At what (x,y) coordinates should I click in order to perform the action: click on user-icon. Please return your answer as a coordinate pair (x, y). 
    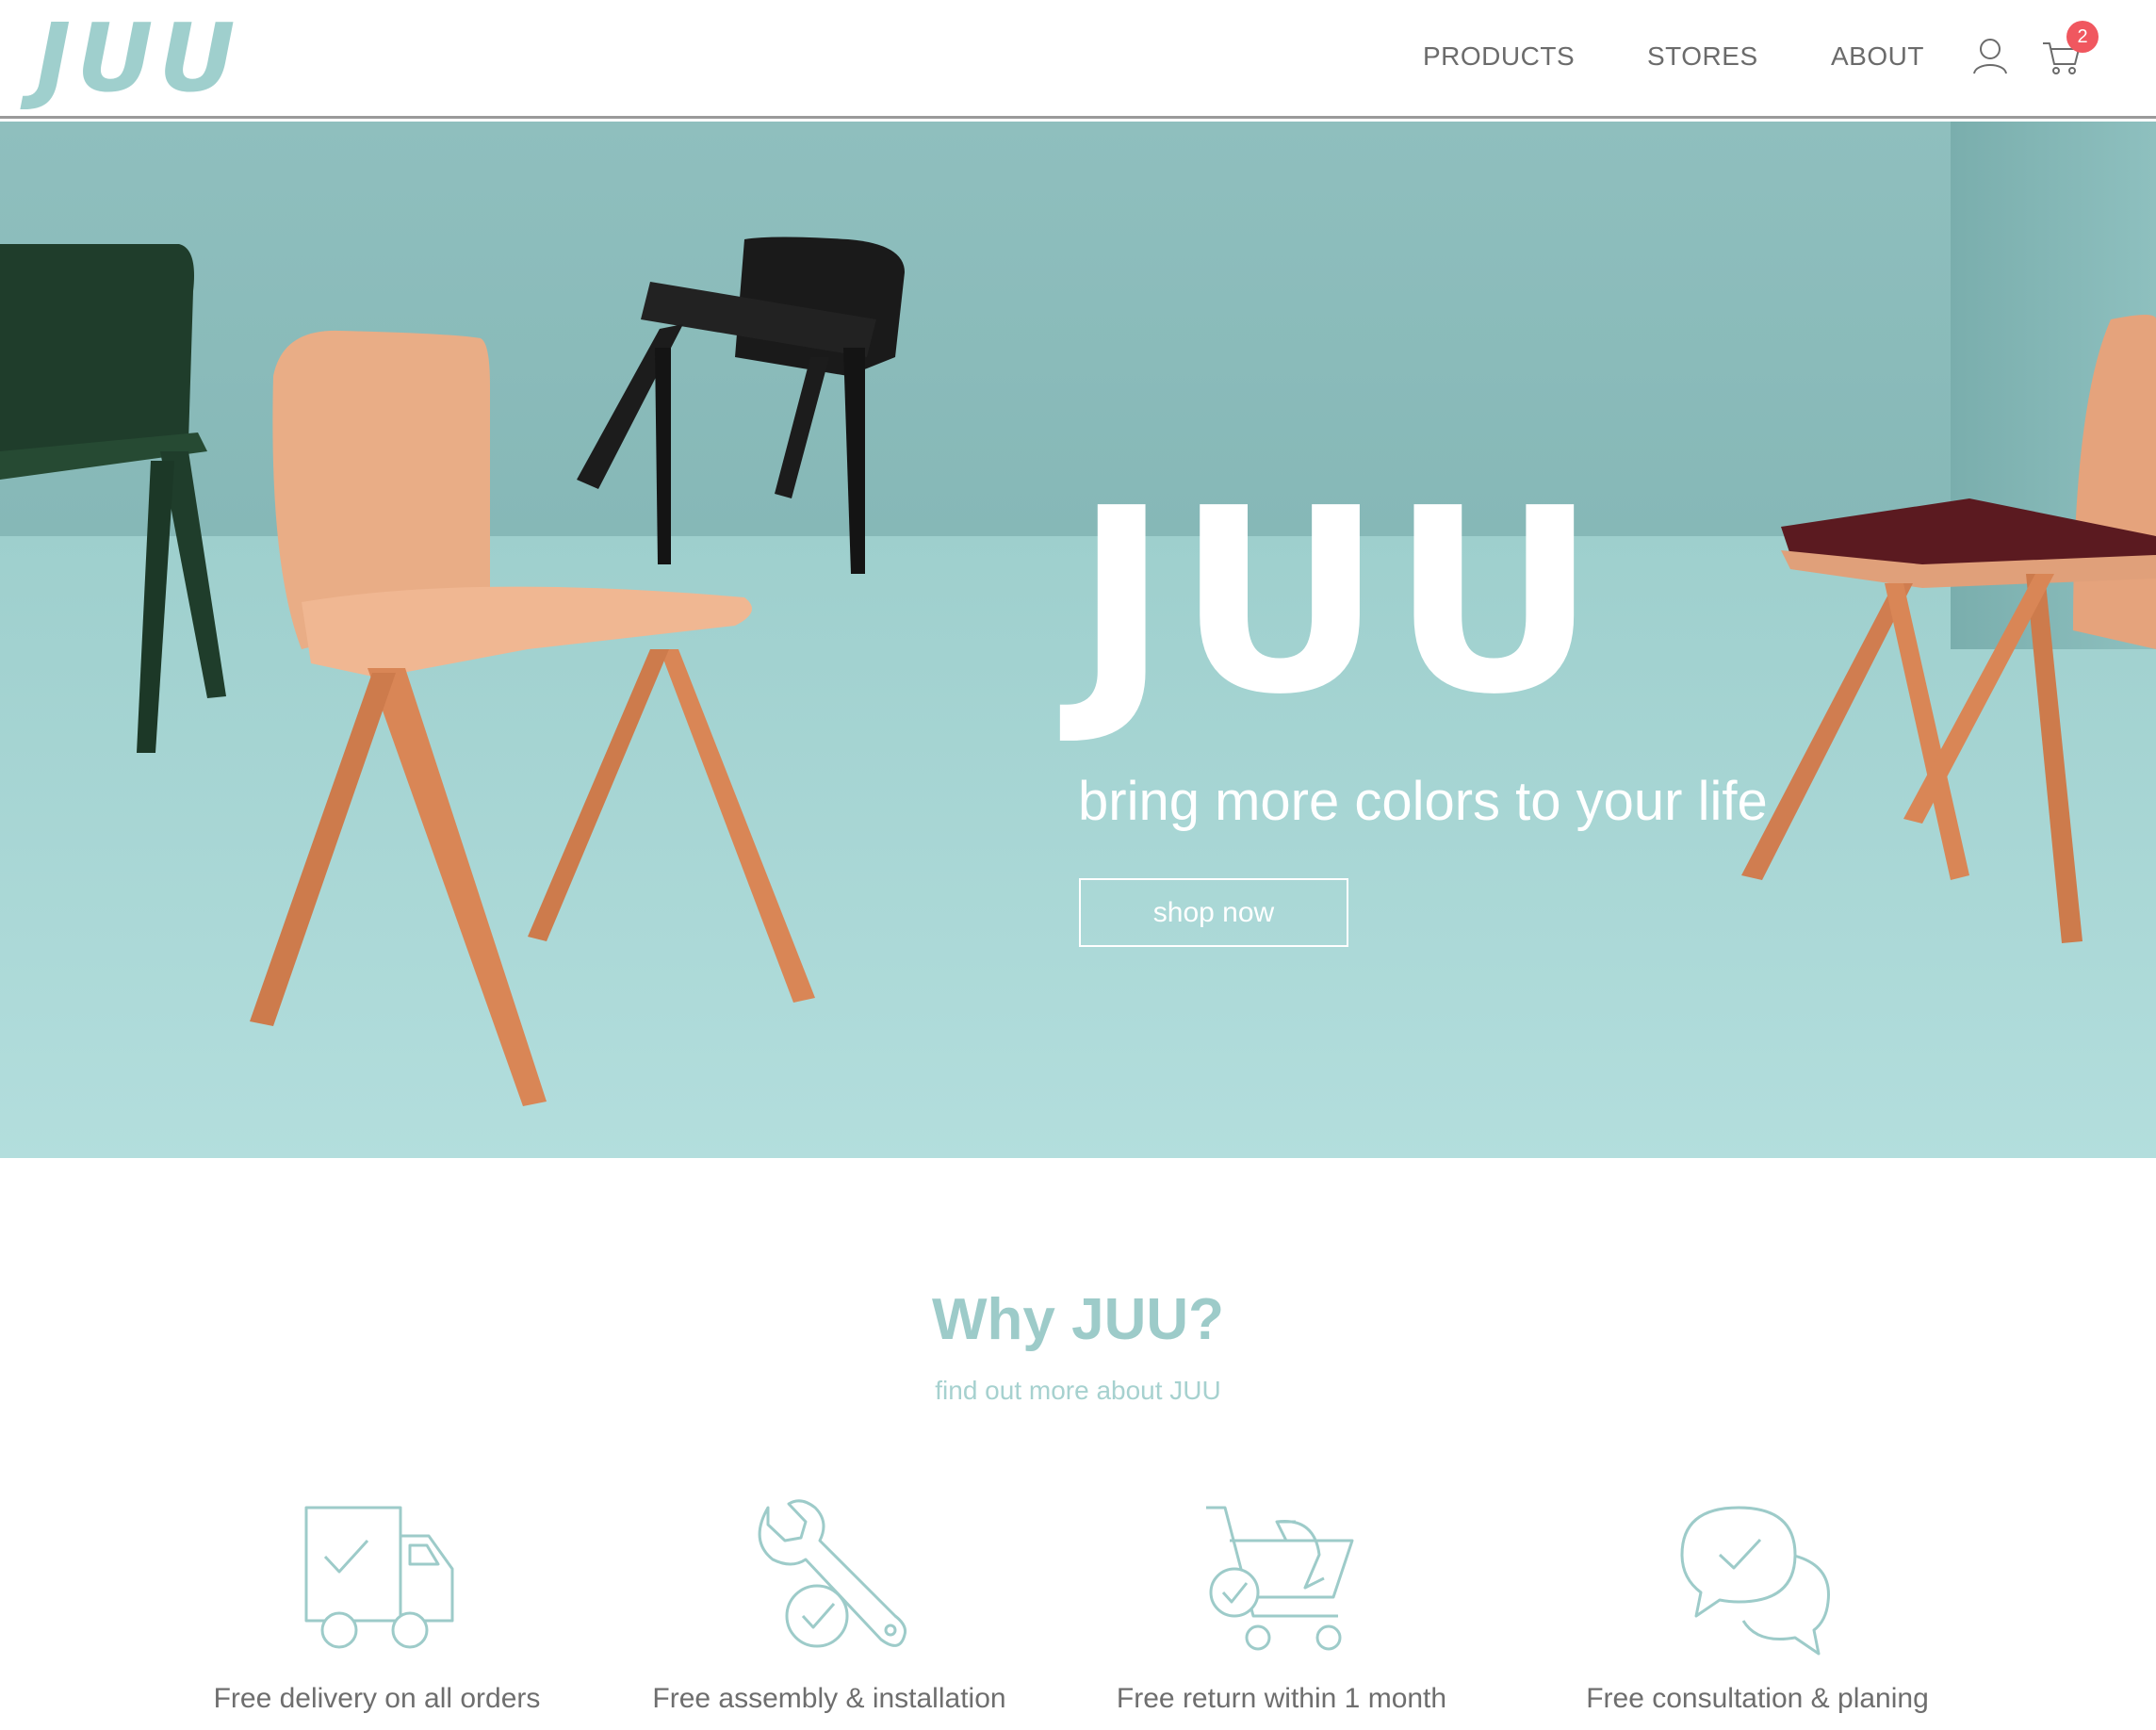
    Looking at the image, I should click on (1990, 56).